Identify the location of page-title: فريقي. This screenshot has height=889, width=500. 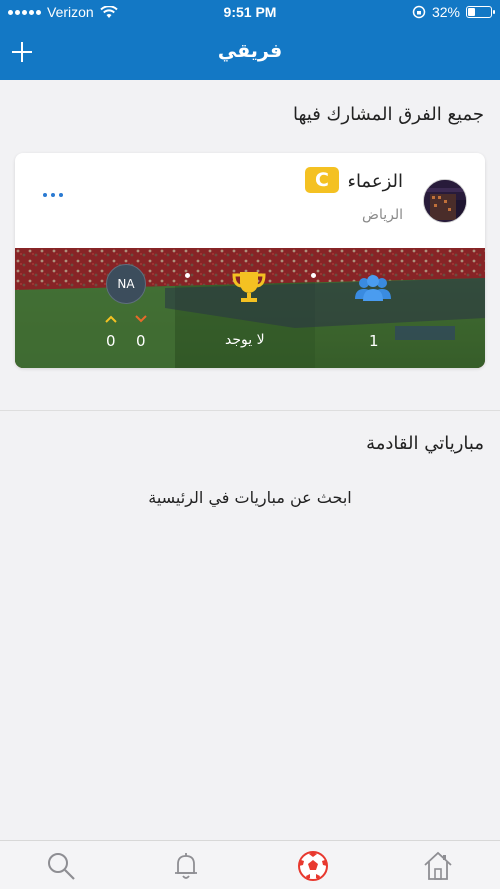
(250, 51).